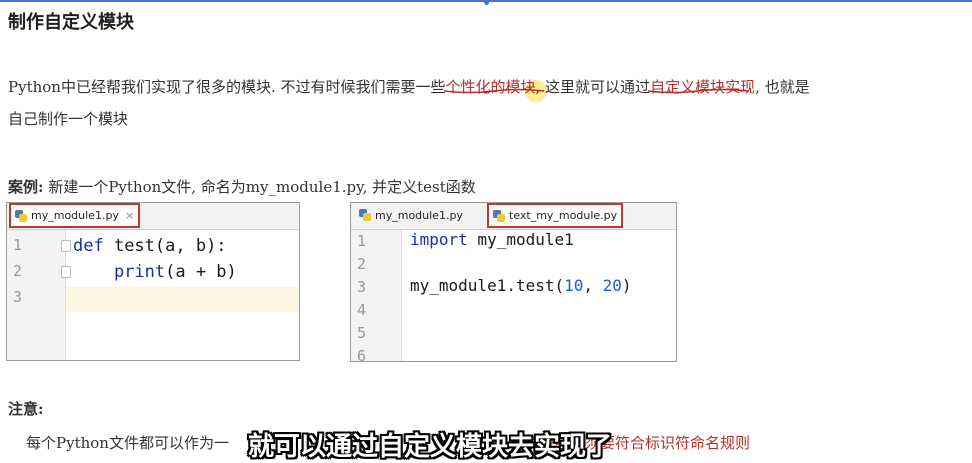  I want to click on code-line-1: def test(a, b):, so click(150, 246).